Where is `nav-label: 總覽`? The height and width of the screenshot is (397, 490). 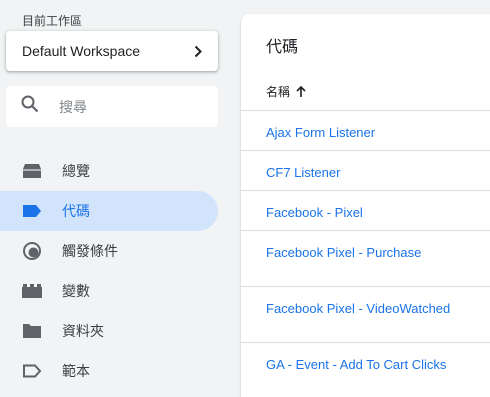 nav-label: 總覽 is located at coordinates (76, 171).